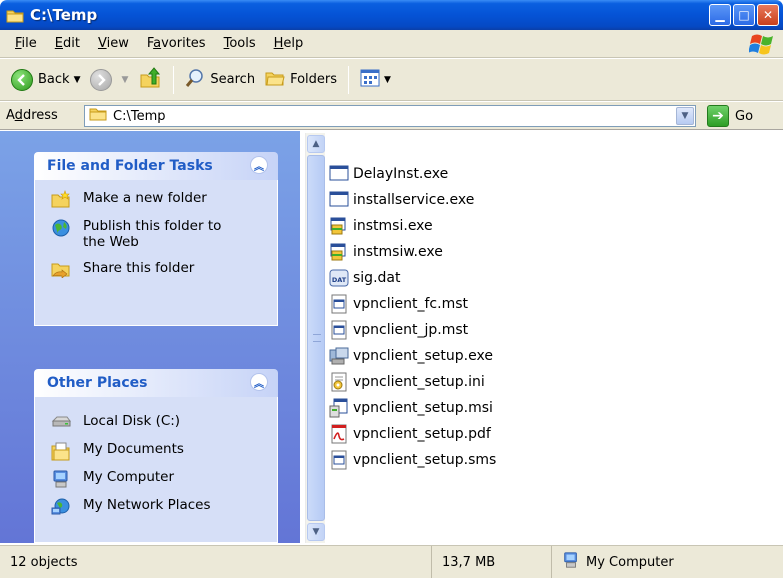 This screenshot has width=783, height=578. What do you see at coordinates (339, 174) in the screenshot?
I see `exe-window-icon` at bounding box center [339, 174].